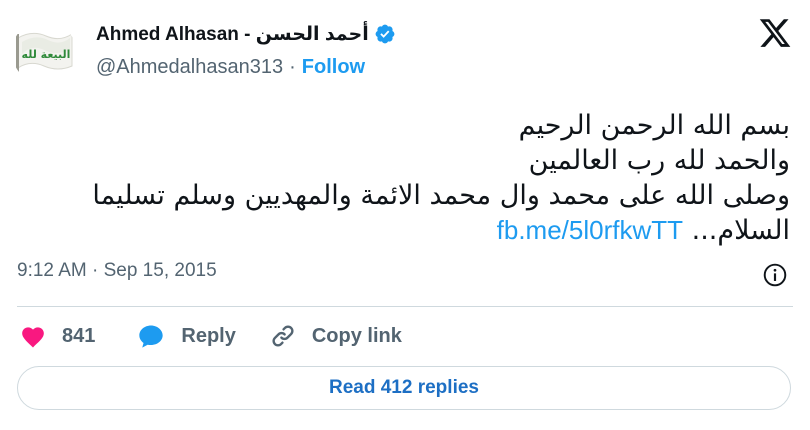  I want to click on heart-icon, so click(33, 337).